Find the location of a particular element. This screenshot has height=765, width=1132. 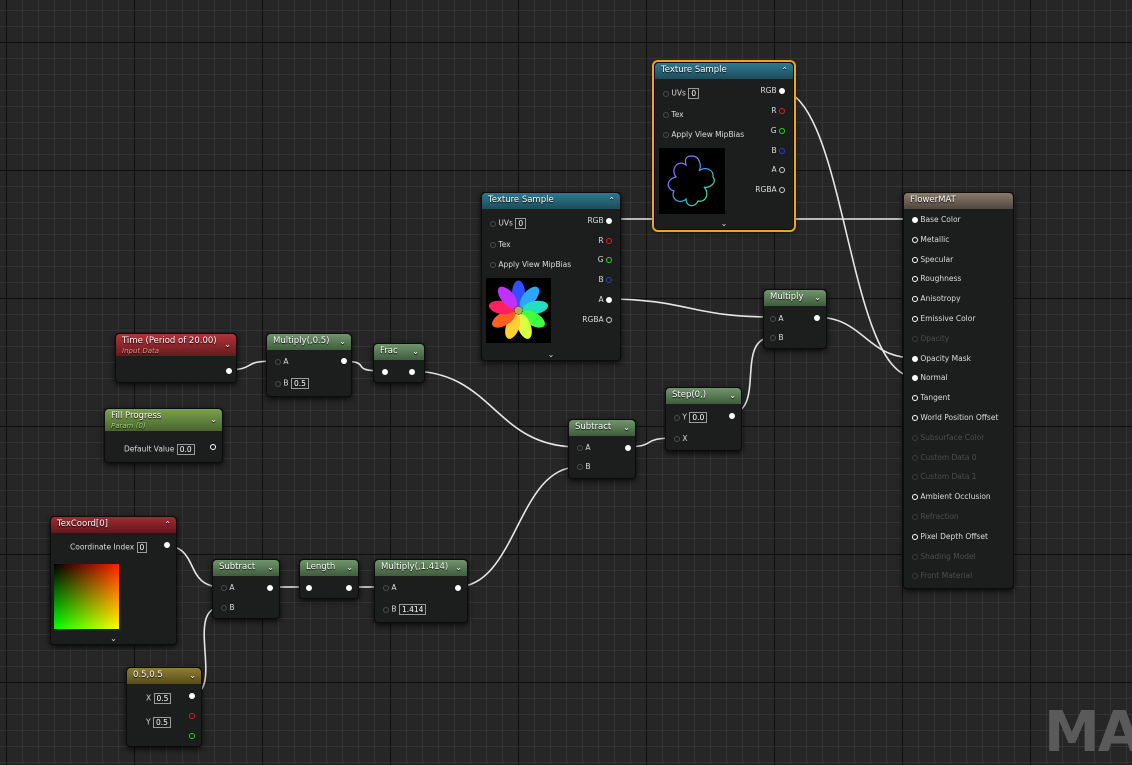

material-input-pin: Opacity is located at coordinates (930, 339).